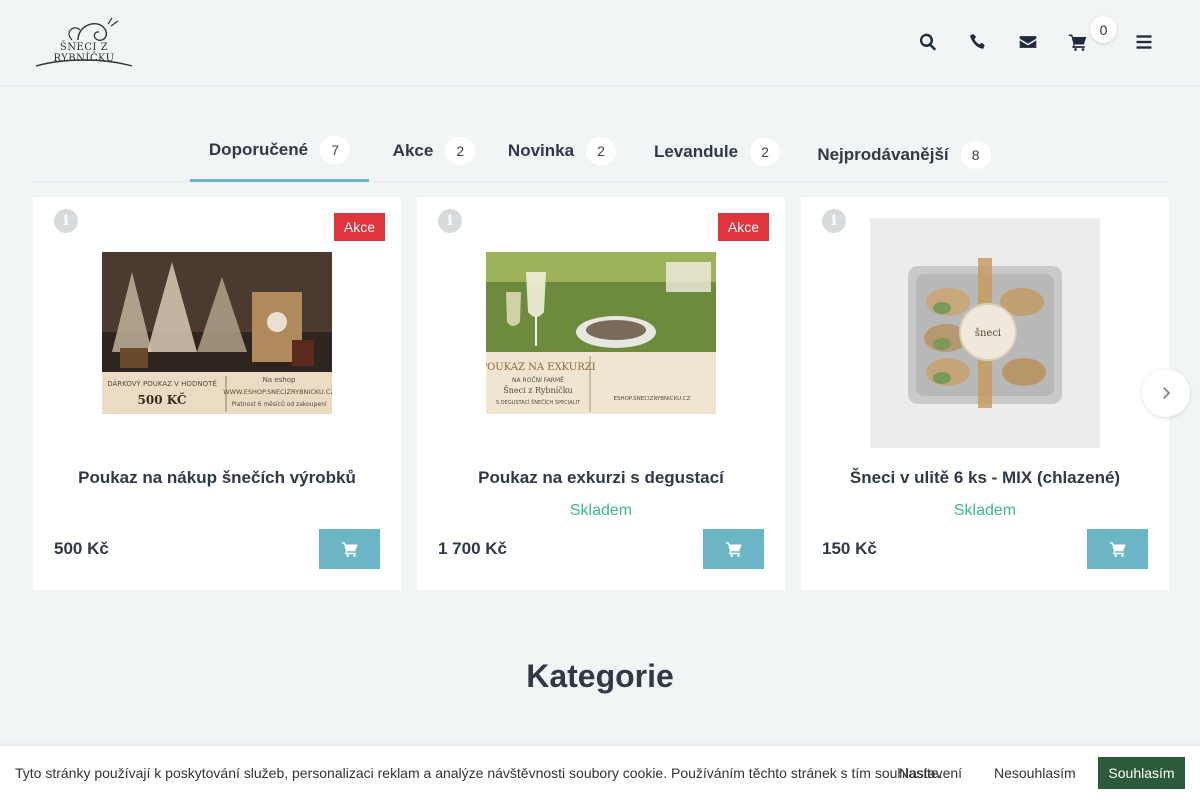 This screenshot has height=800, width=1200. Describe the element at coordinates (985, 478) in the screenshot. I see `product-name: Šneci v ulitě 6 ks - MIX (chlazené)` at that location.